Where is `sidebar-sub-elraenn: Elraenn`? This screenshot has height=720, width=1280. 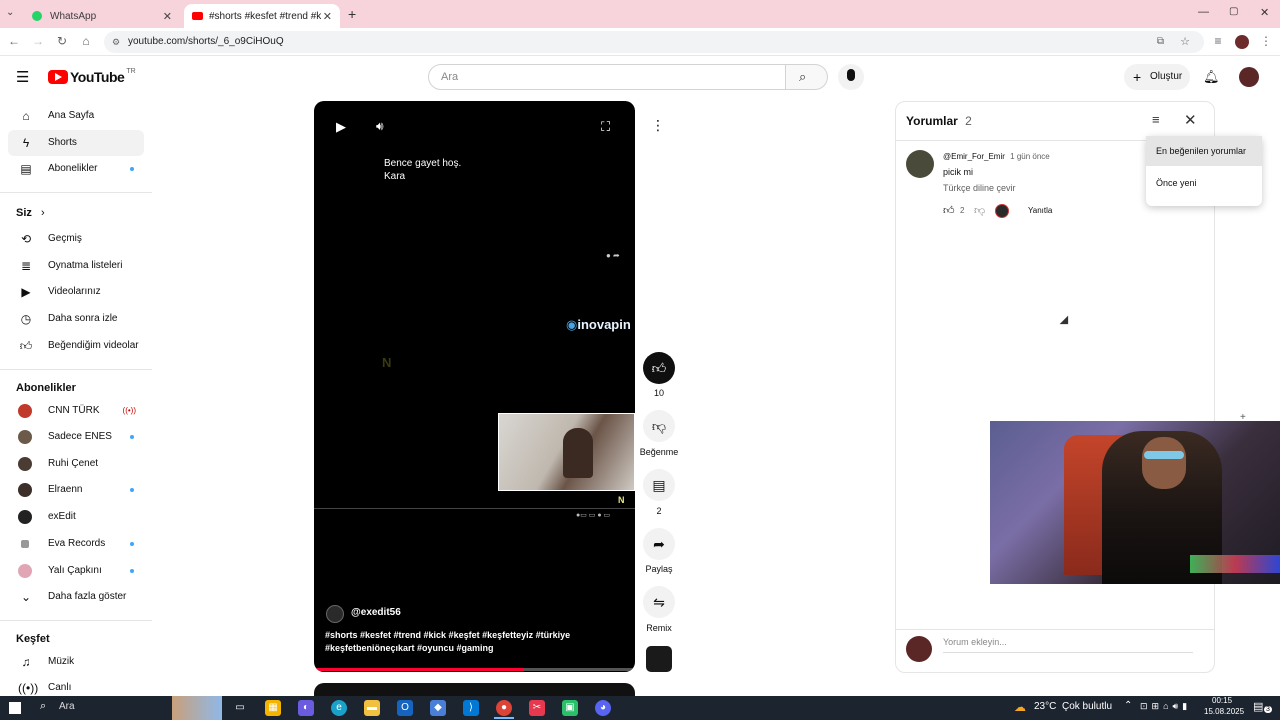
sidebar-sub-elraenn: Elraenn is located at coordinates (76, 490).